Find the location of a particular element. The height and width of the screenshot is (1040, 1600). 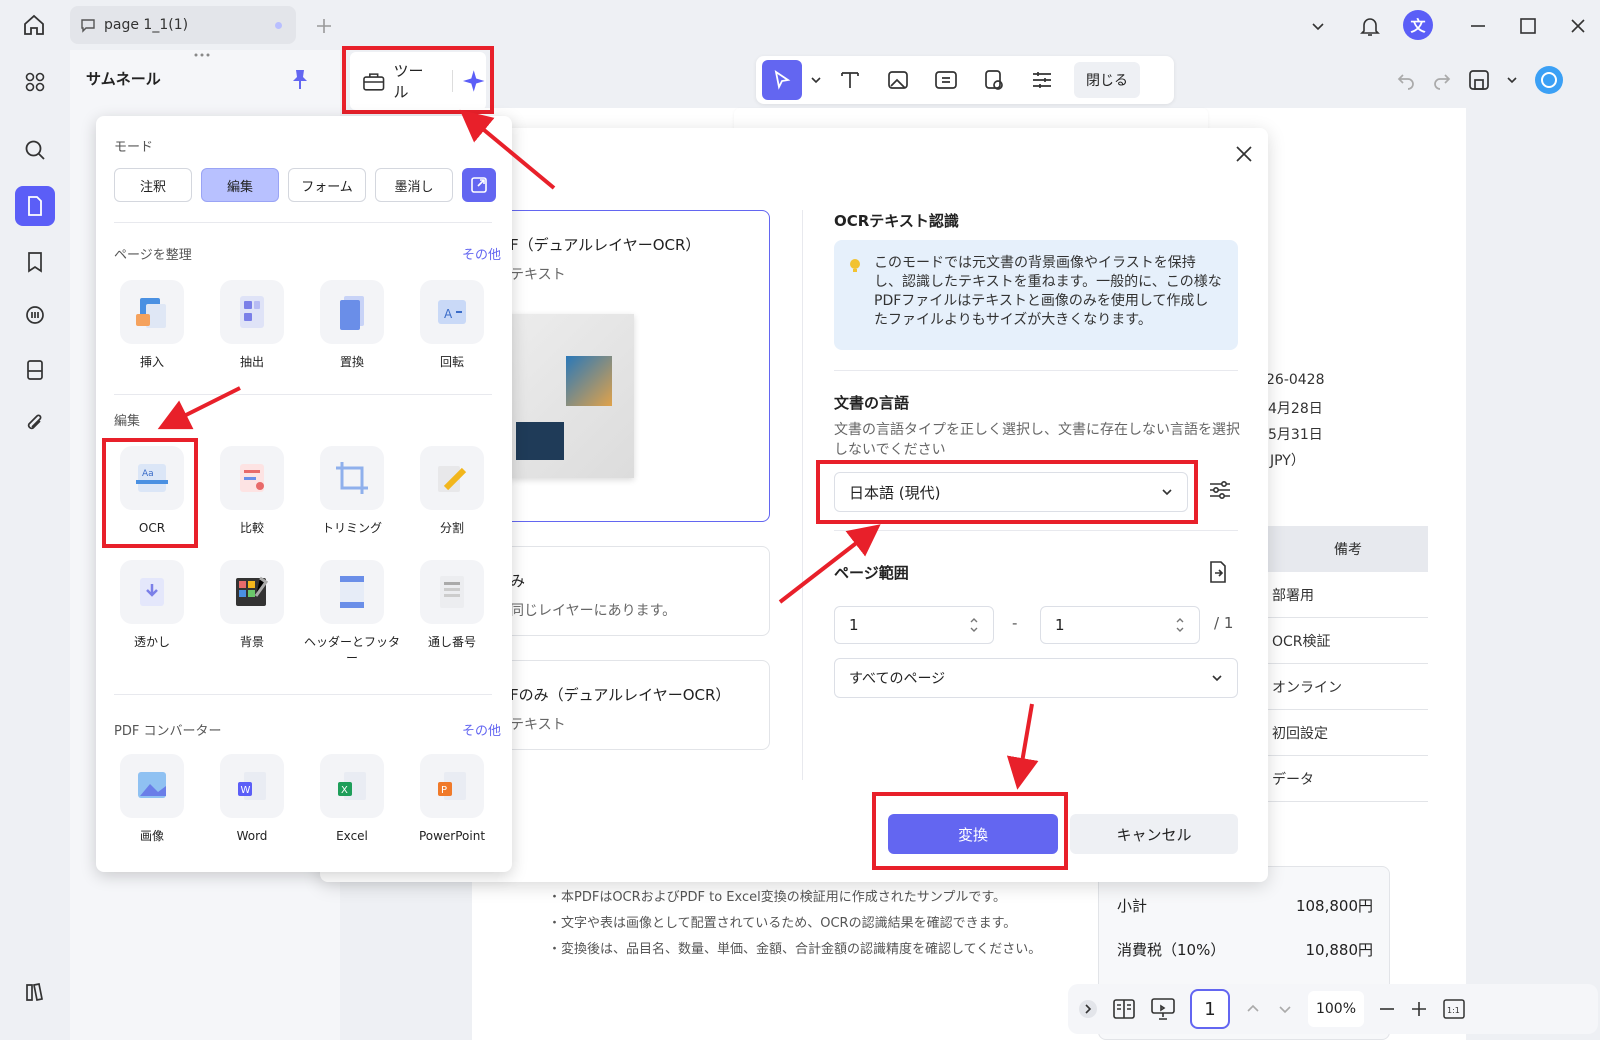

zoom-out-icon is located at coordinates (1387, 1009).